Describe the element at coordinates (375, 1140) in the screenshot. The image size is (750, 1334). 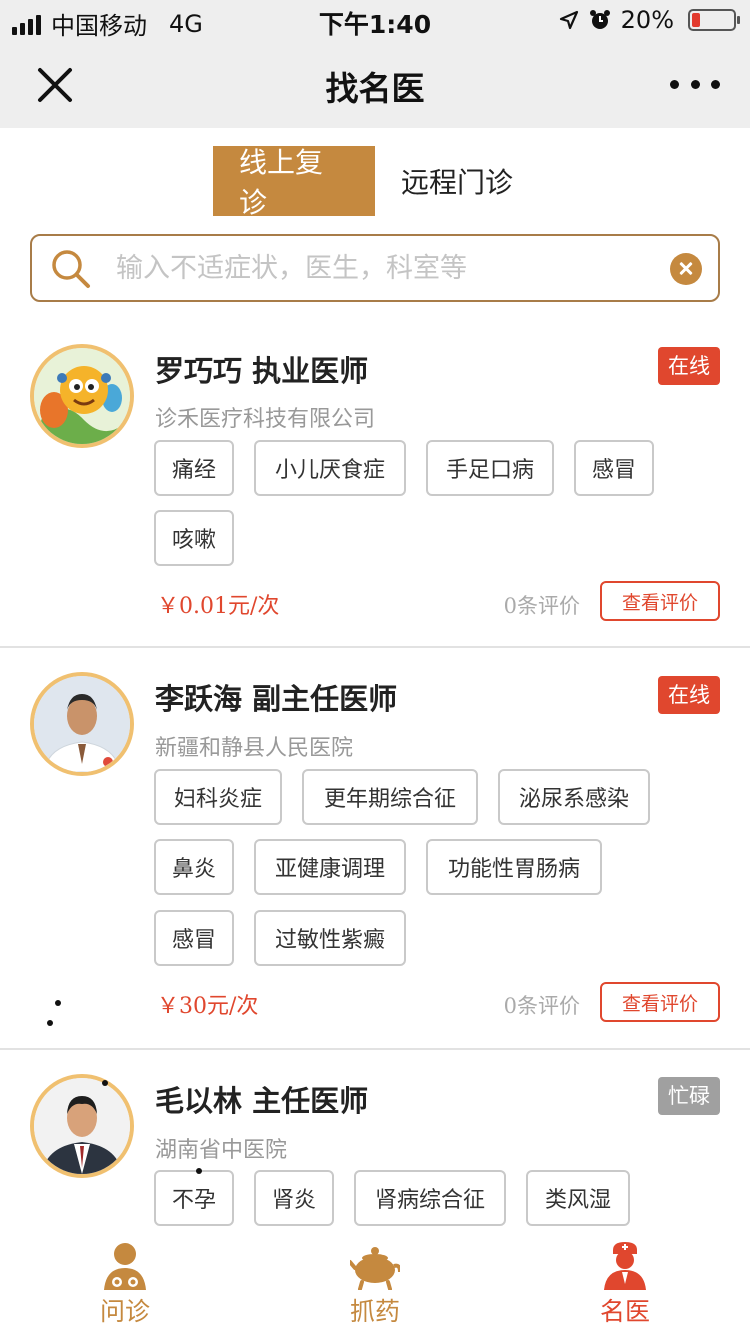
I see `doctor-card: 毛以林 主任医师 忙碌 湖南省中医院 不孕 肾炎 肾病综合征 类风湿` at that location.